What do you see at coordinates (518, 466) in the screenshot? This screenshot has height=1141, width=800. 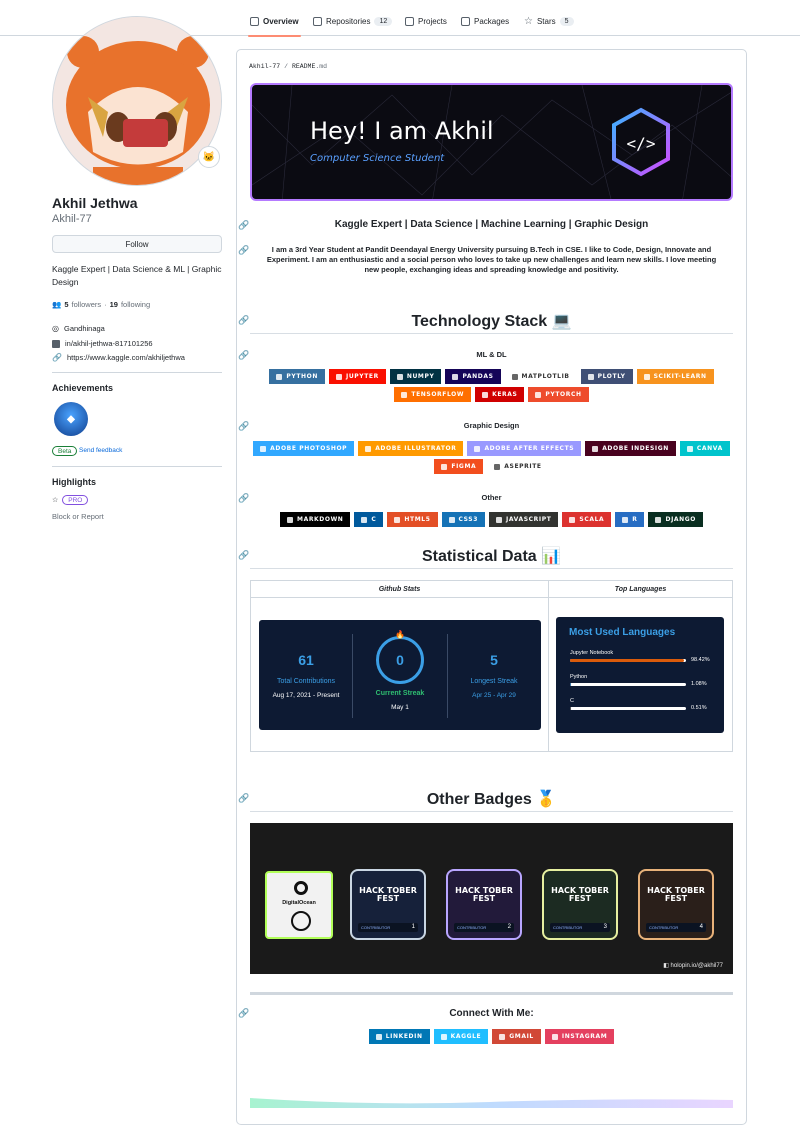 I see `badge-aseprite: ASEPRITE` at bounding box center [518, 466].